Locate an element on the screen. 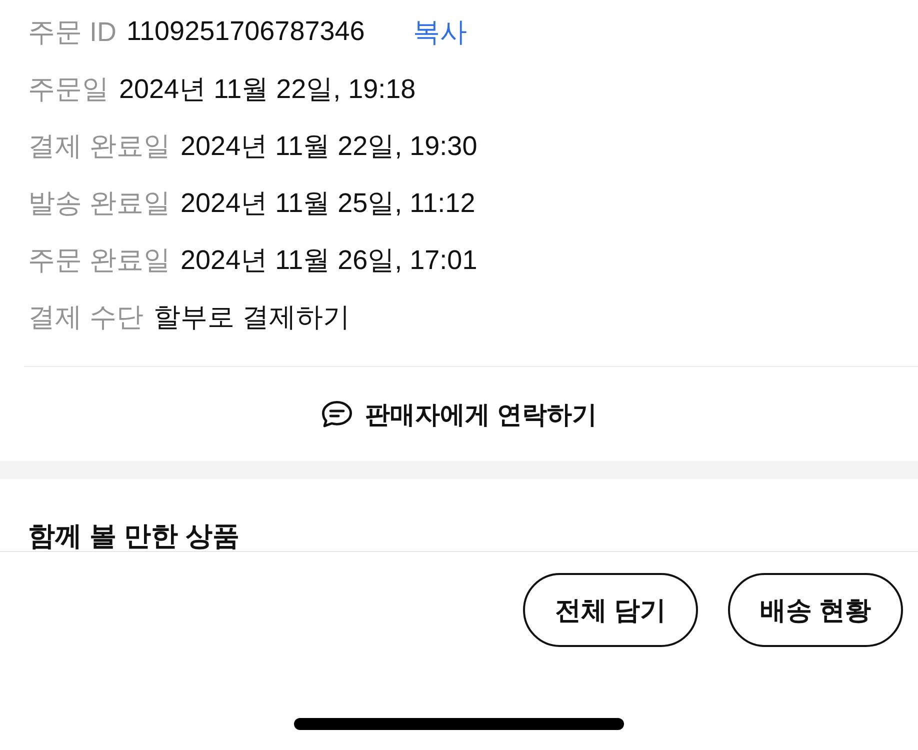 This screenshot has width=918, height=750. field-label: 발송 완료일 is located at coordinates (99, 203).